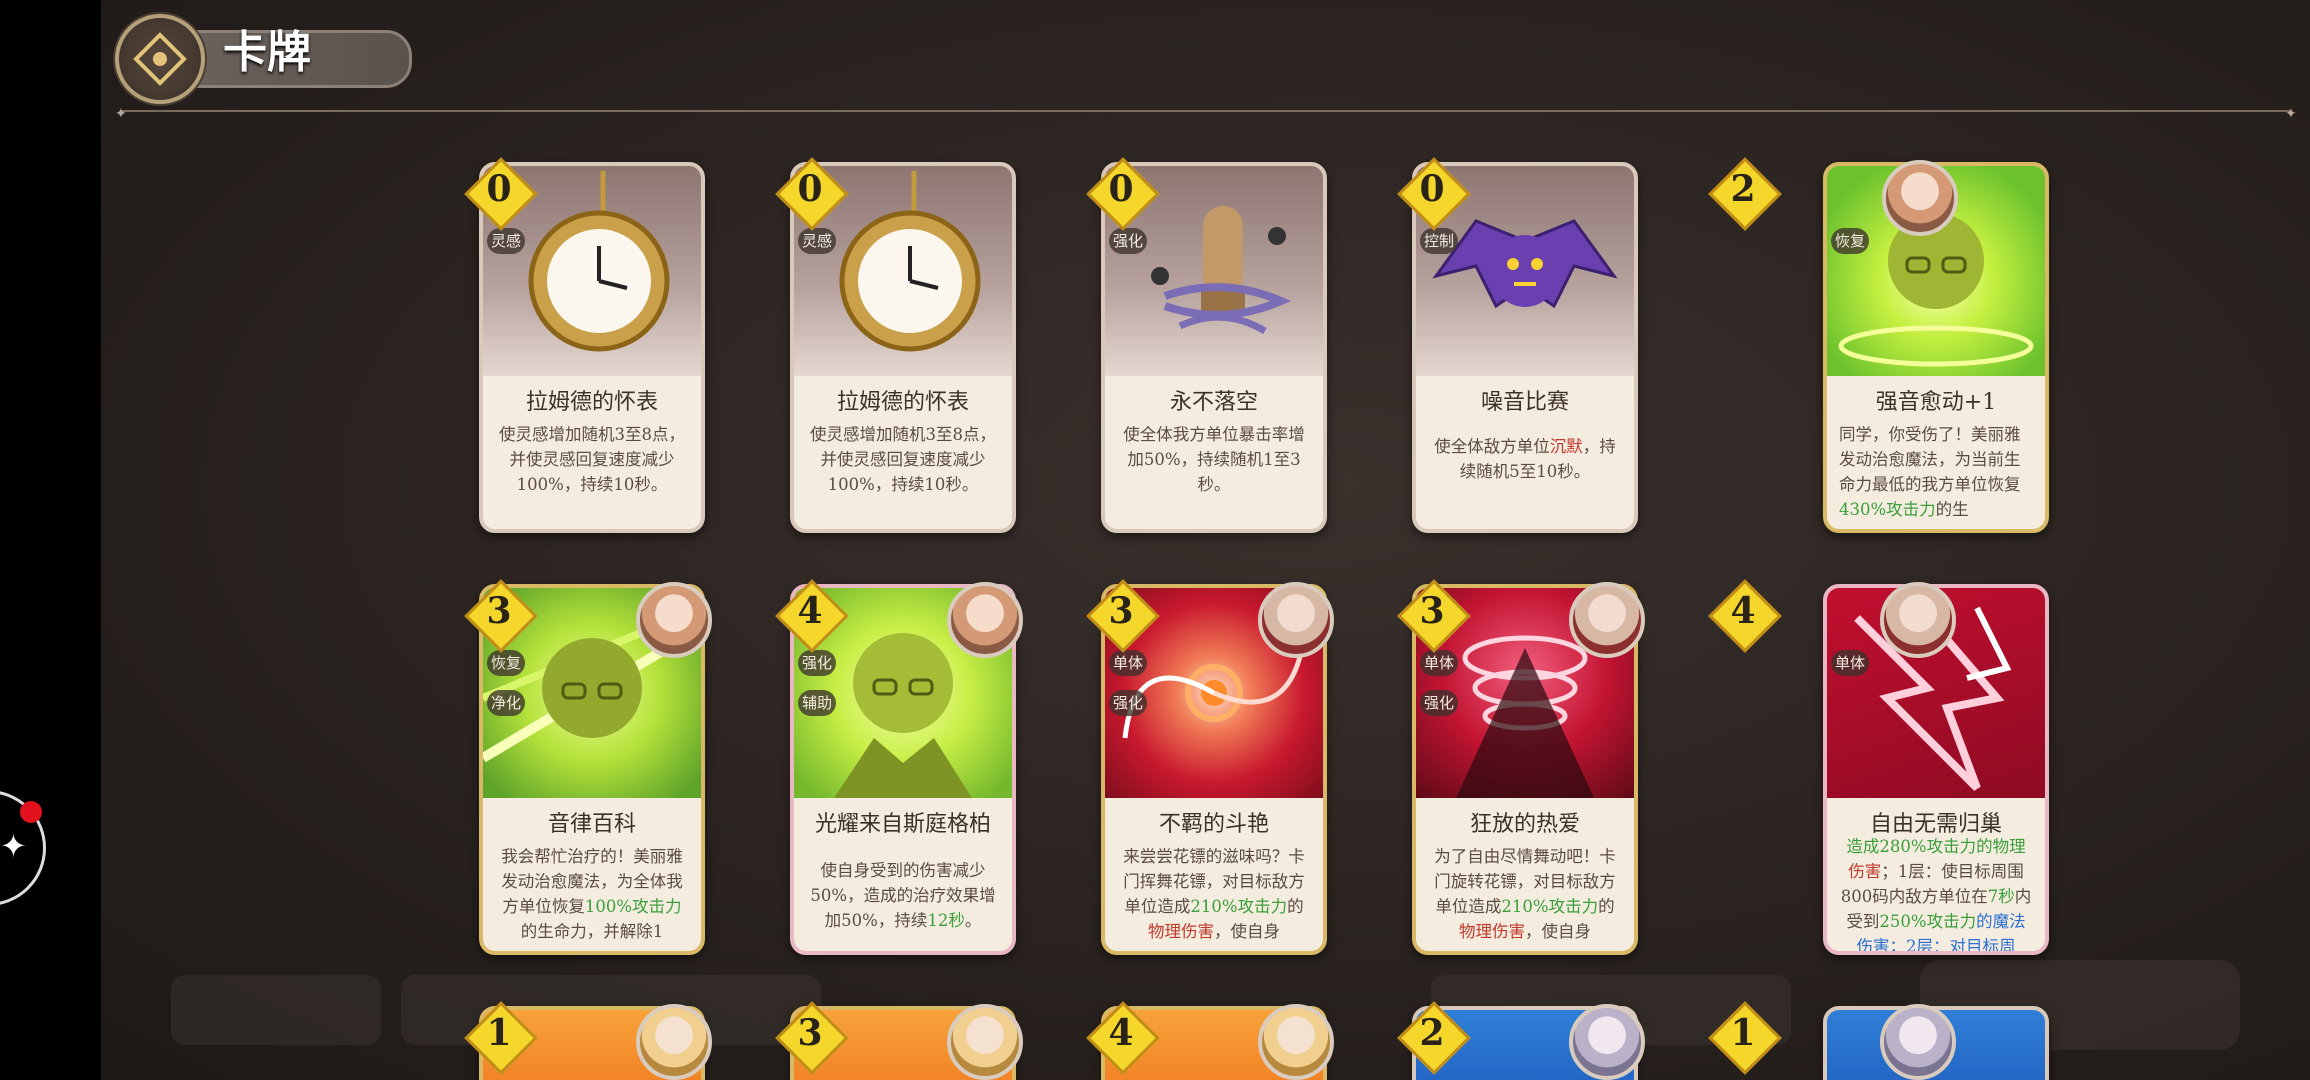  I want to click on card-description: 使自身受到的伤害减少50%，造成的治疗效果增加50%，持续12秒。, so click(903, 895).